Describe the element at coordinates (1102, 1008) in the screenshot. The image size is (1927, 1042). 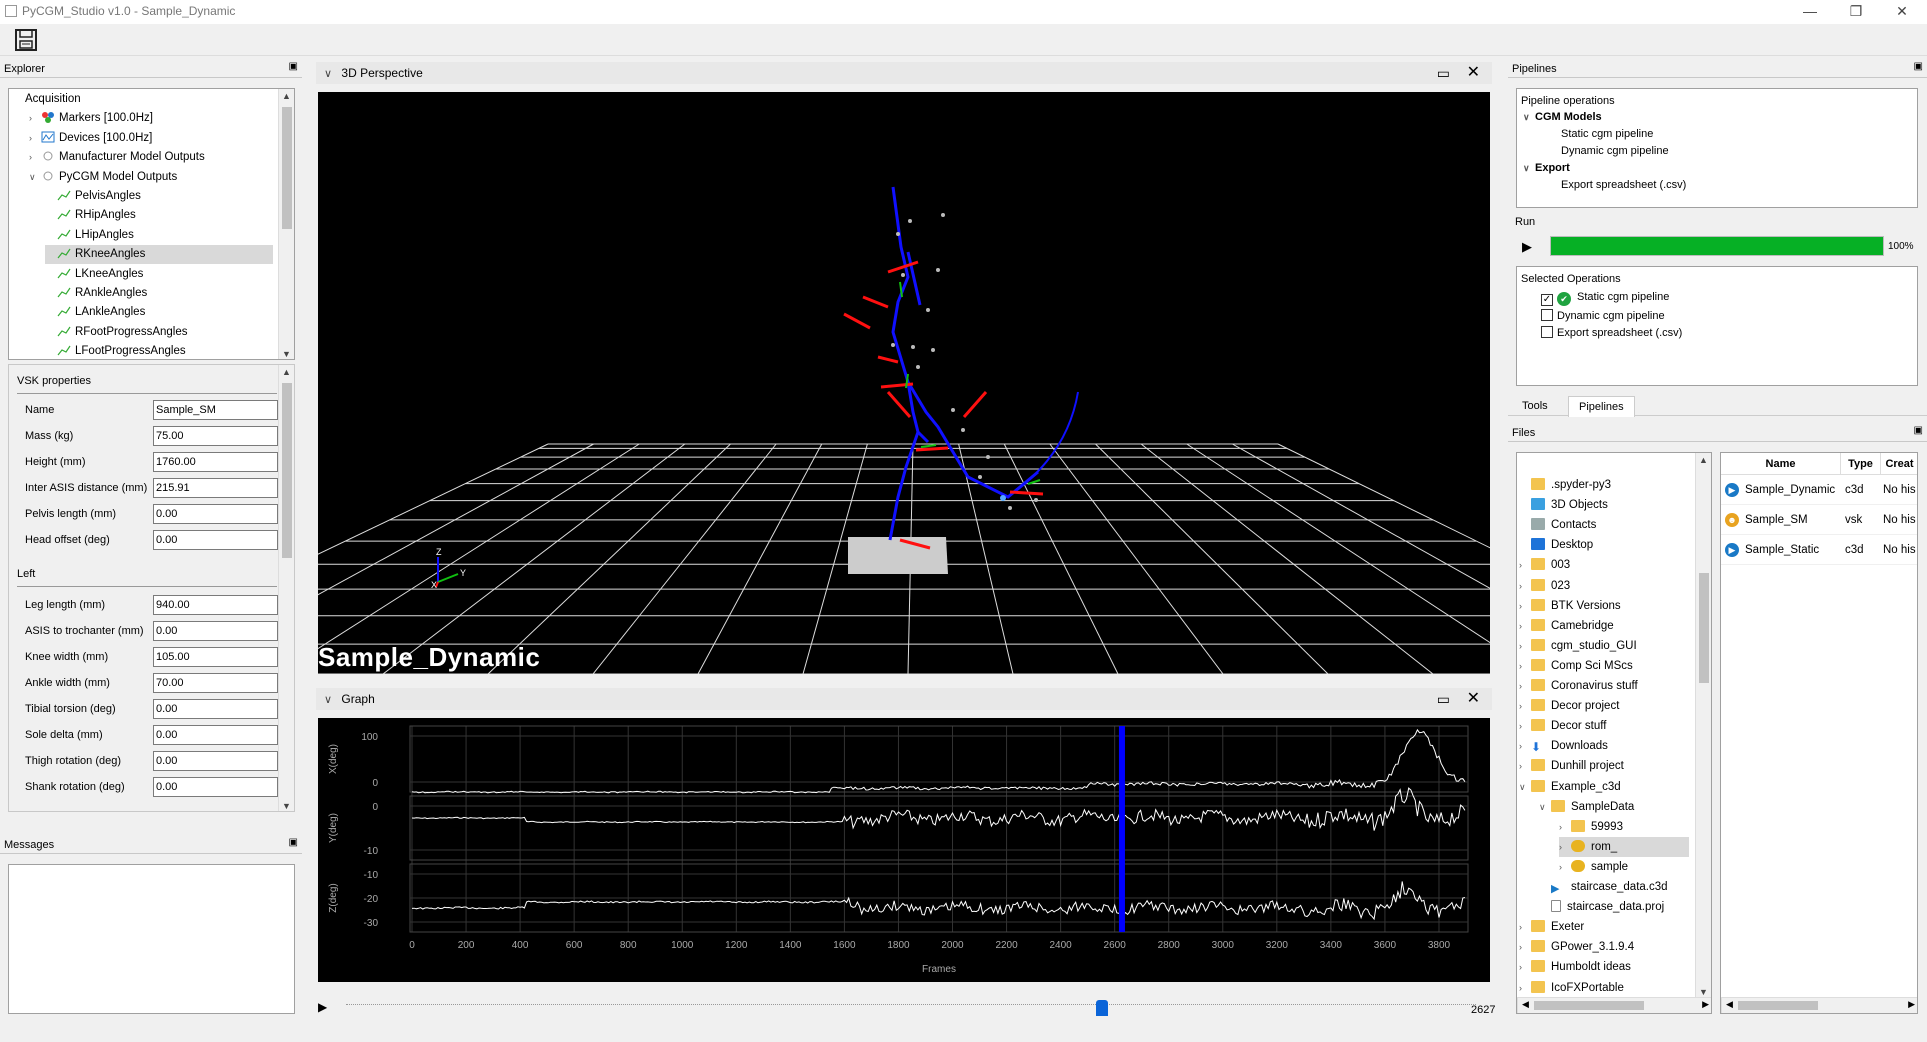
I see `timeline-handle` at that location.